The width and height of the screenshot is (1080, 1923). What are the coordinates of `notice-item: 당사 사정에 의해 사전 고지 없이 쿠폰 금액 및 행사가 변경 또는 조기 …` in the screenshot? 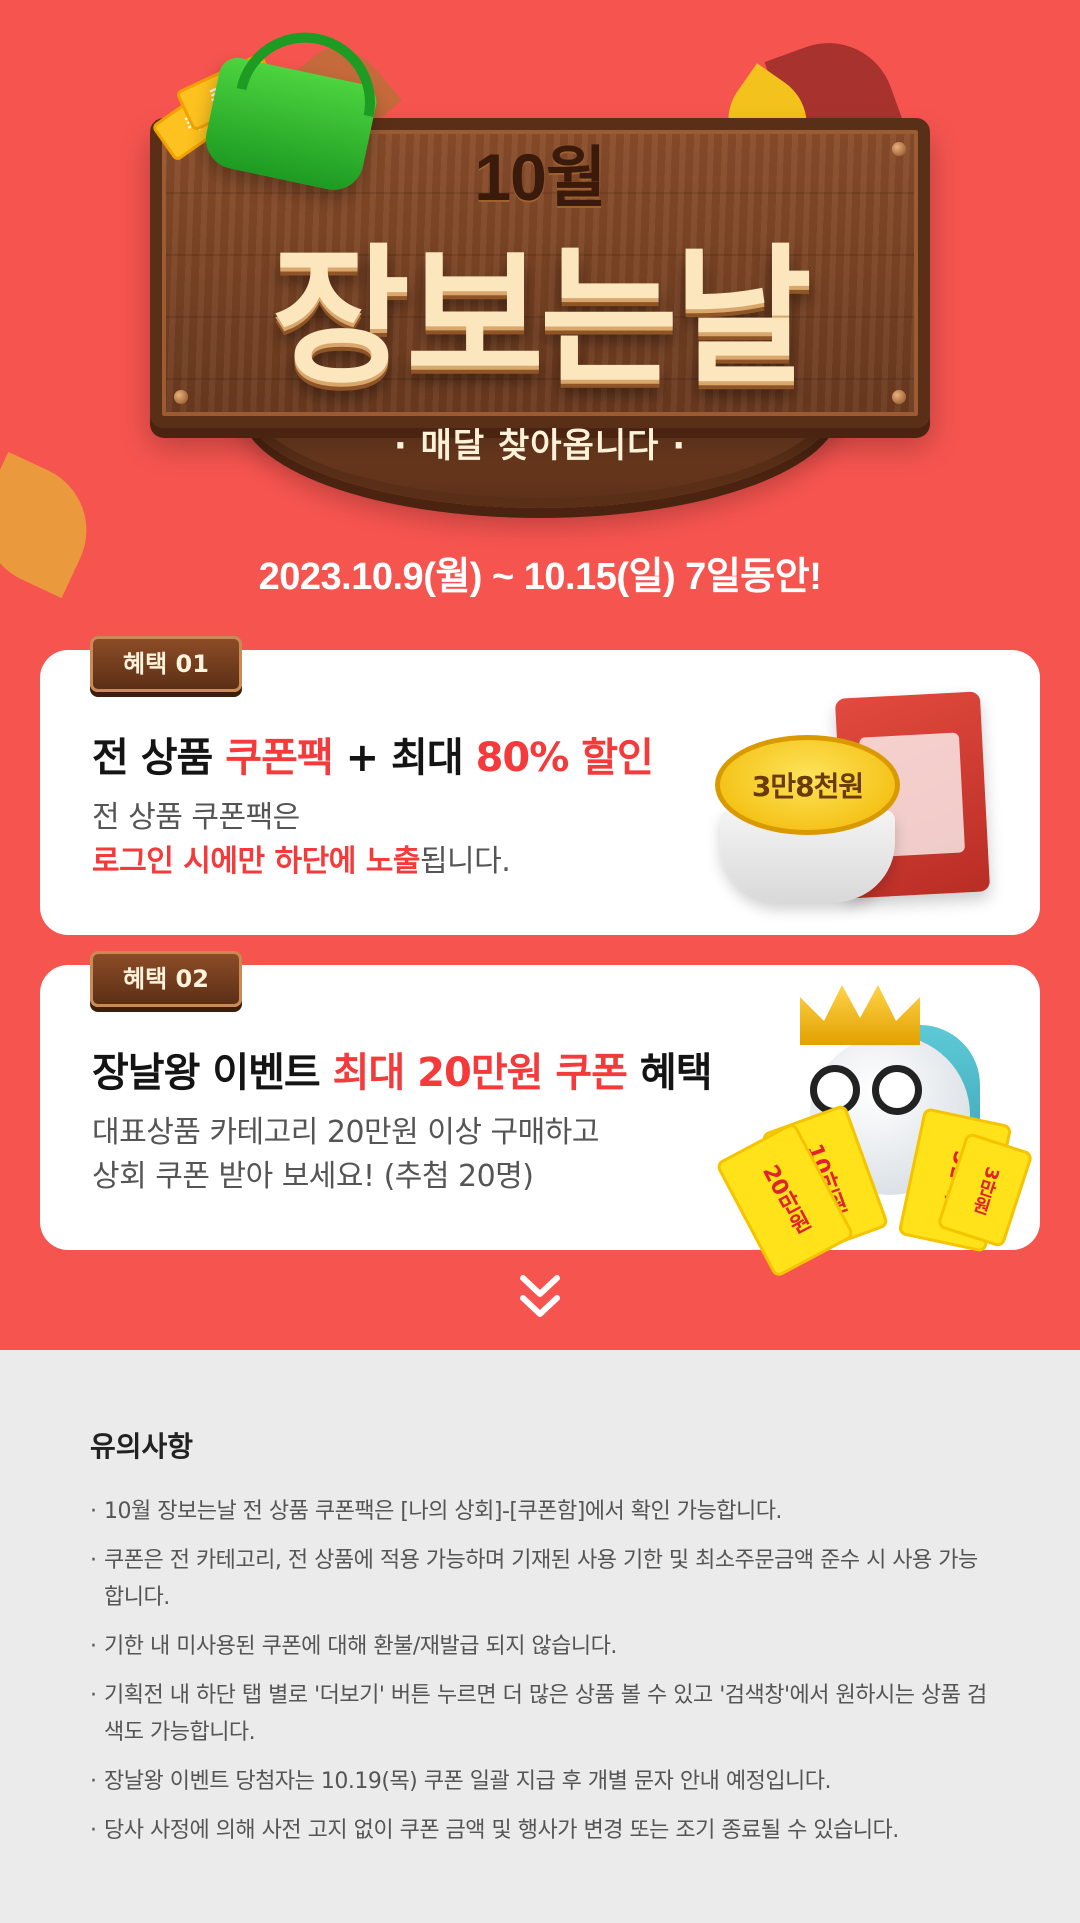 It's located at (540, 1830).